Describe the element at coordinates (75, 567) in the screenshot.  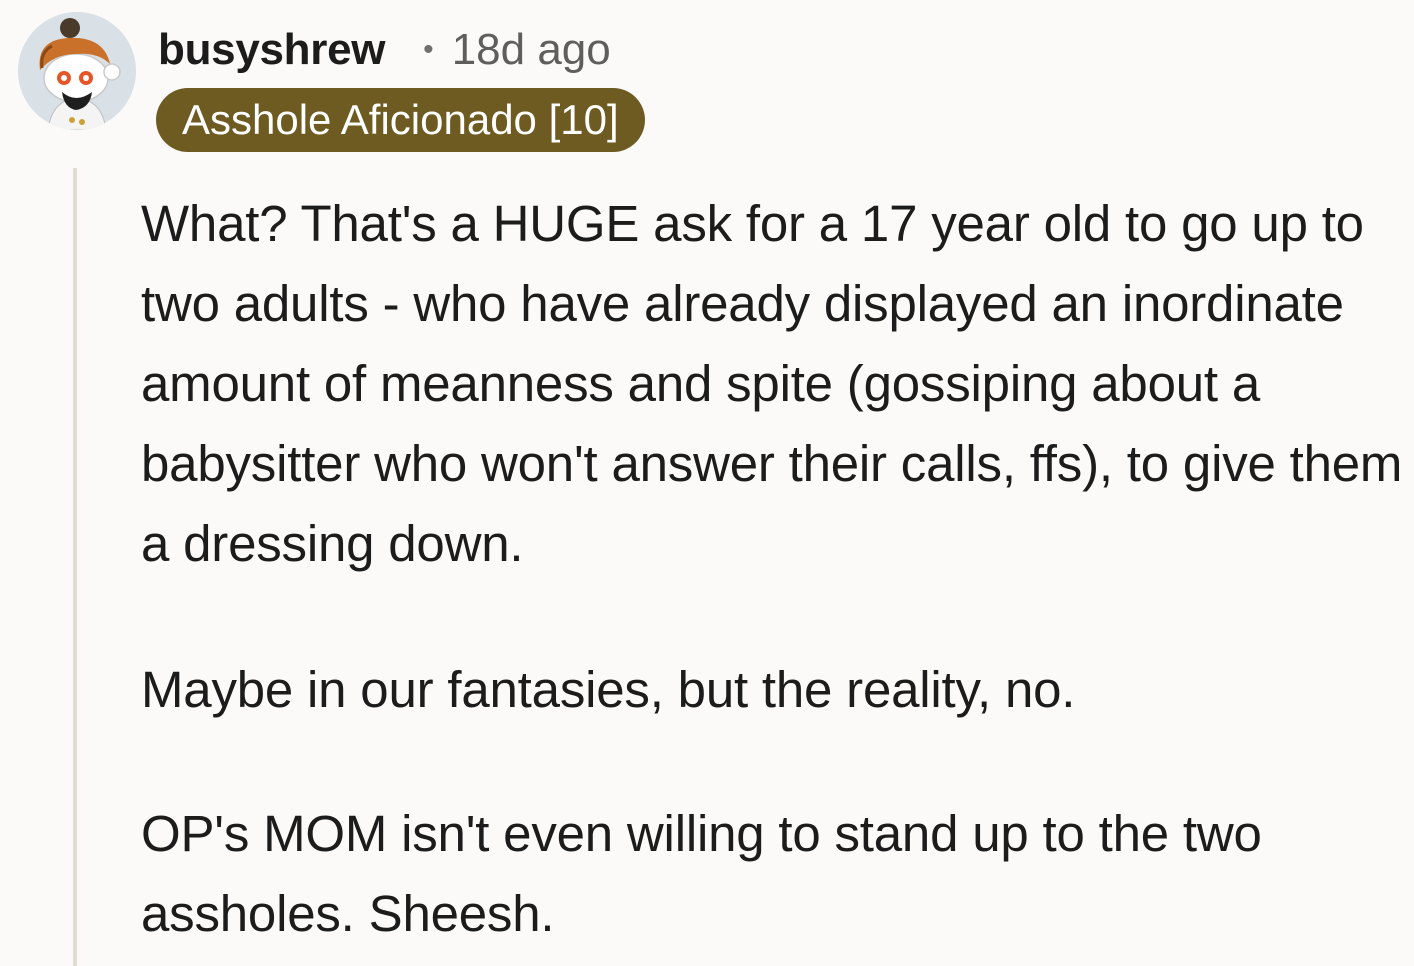
I see `thread-line` at that location.